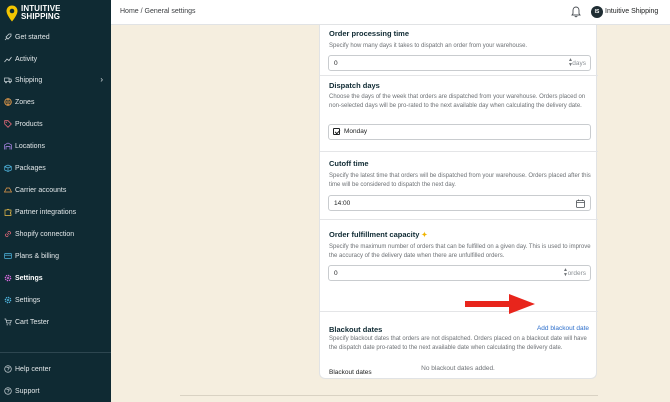 This screenshot has height=402, width=670. What do you see at coordinates (55, 391) in the screenshot?
I see `sidebar-item-support: Support` at bounding box center [55, 391].